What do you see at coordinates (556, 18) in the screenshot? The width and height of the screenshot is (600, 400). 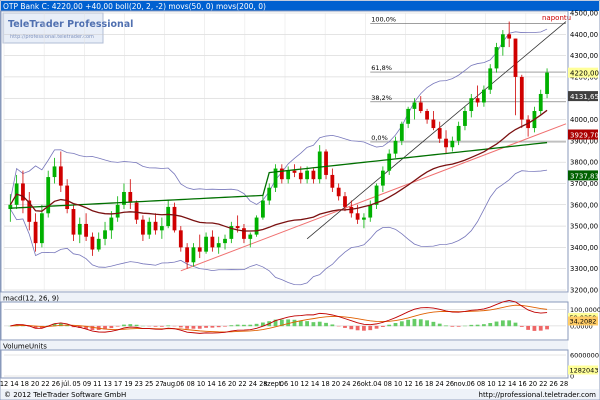 I see `period-label: napontu` at bounding box center [556, 18].